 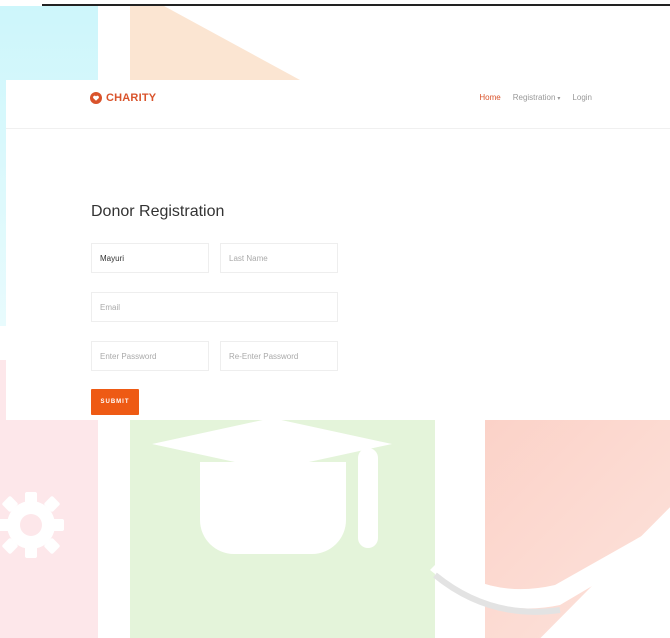 I want to click on last-name-field, so click(x=279, y=258).